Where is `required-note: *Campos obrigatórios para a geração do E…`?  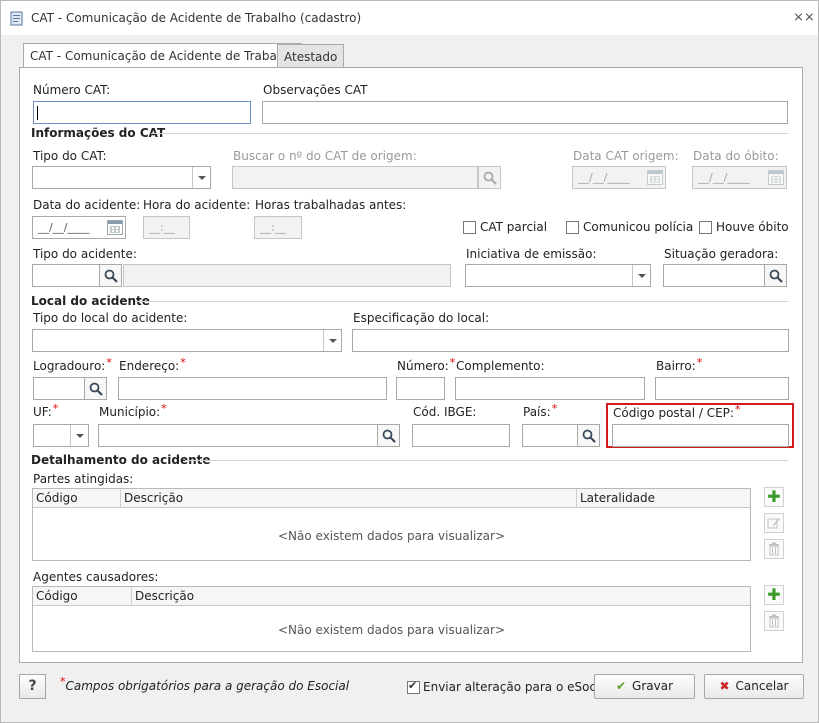 required-note: *Campos obrigatórios para a geração do E… is located at coordinates (204, 684).